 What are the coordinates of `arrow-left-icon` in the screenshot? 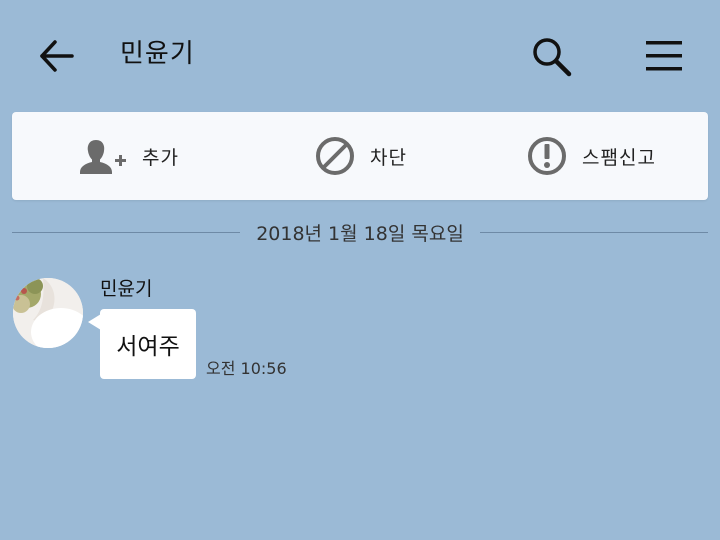 It's located at (57, 56).